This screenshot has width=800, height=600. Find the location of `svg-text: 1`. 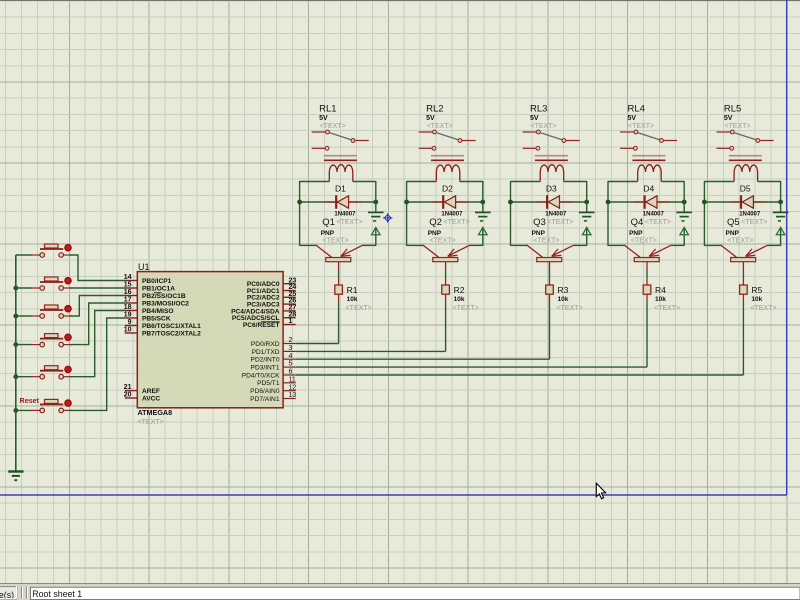

svg-text: 1 is located at coordinates (291, 321).